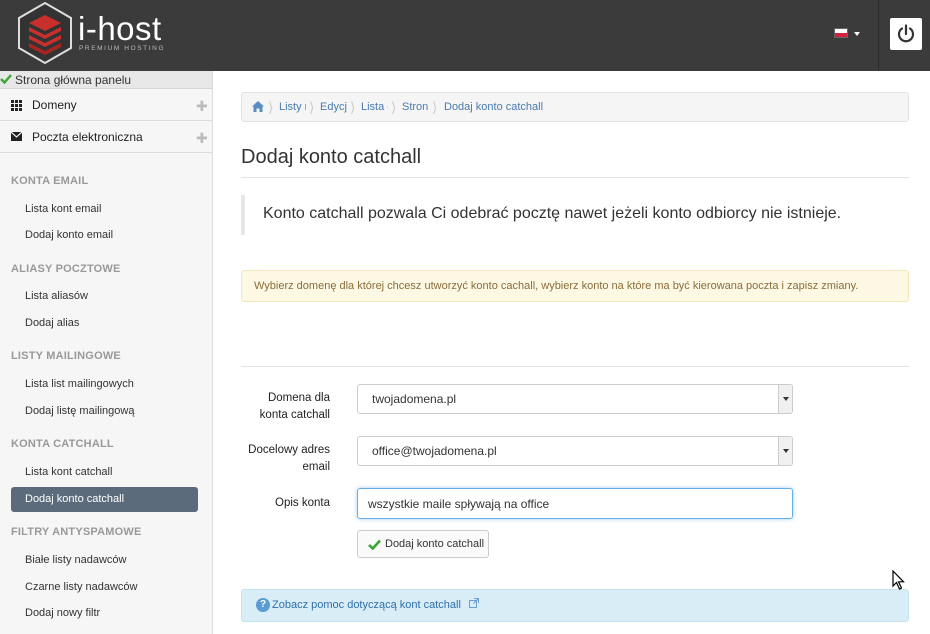 Image resolution: width=930 pixels, height=634 pixels. I want to click on caret-down-icon, so click(857, 34).